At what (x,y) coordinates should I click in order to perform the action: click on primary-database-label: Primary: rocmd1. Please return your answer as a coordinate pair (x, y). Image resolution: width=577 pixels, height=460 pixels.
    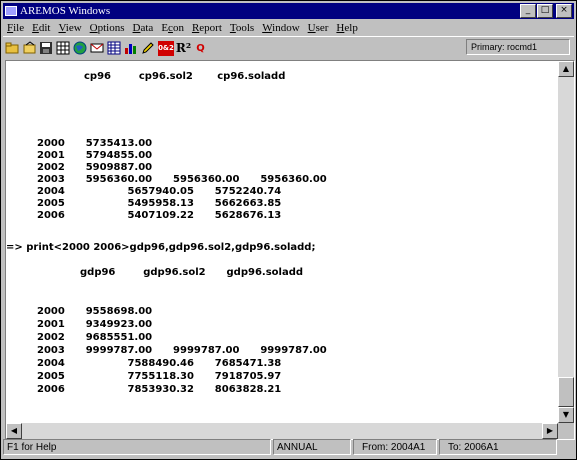
    Looking at the image, I should click on (504, 47).